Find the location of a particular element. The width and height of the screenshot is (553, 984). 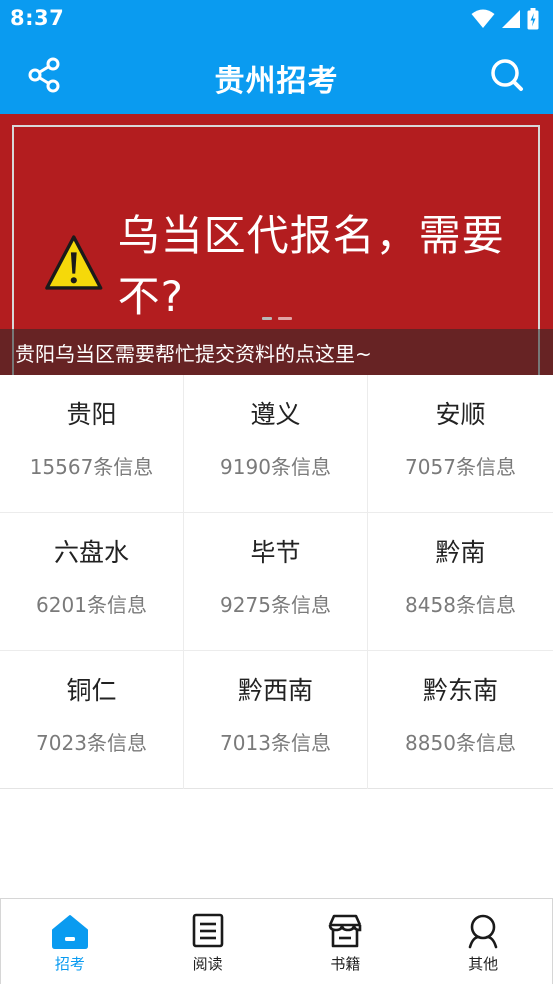

region-count: 8458条信息 is located at coordinates (460, 605).